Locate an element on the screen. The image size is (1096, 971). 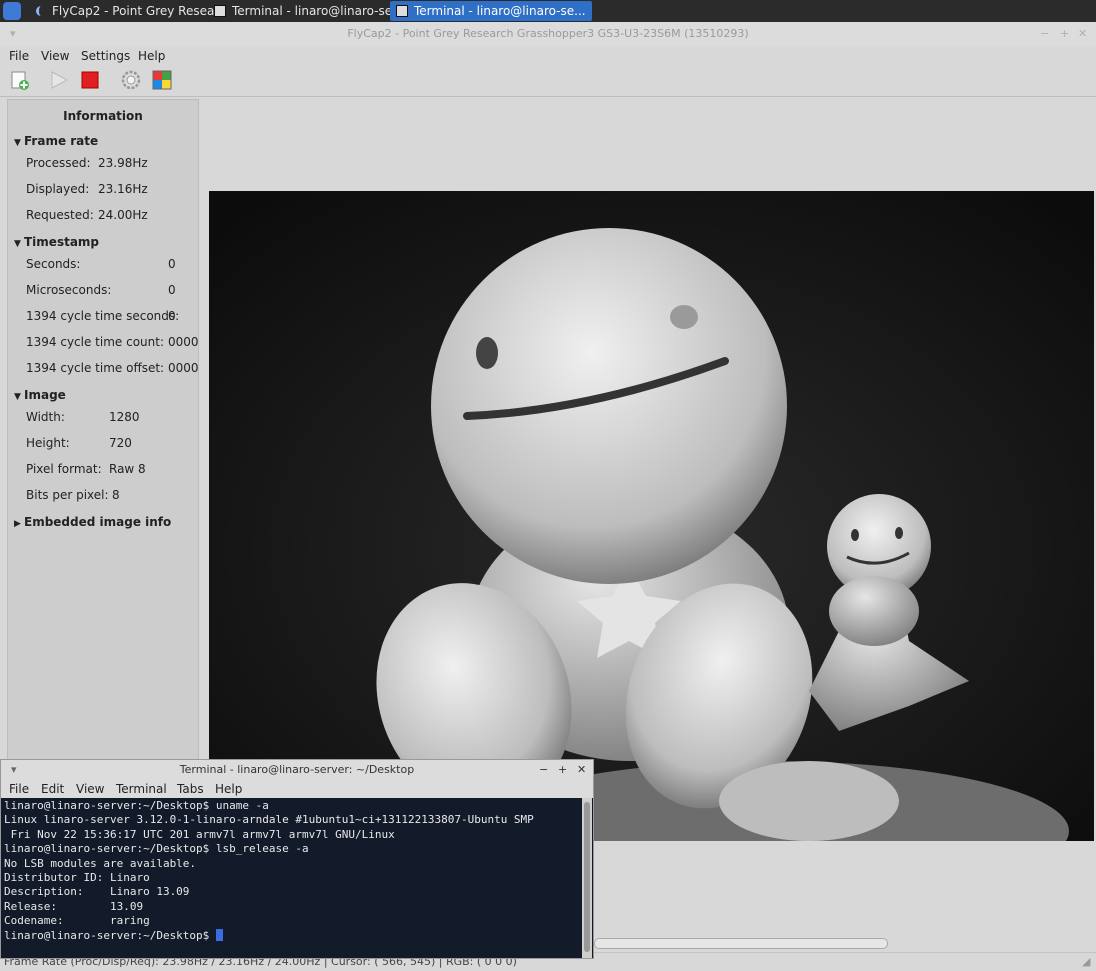
stop-icon is located at coordinates (90, 80).